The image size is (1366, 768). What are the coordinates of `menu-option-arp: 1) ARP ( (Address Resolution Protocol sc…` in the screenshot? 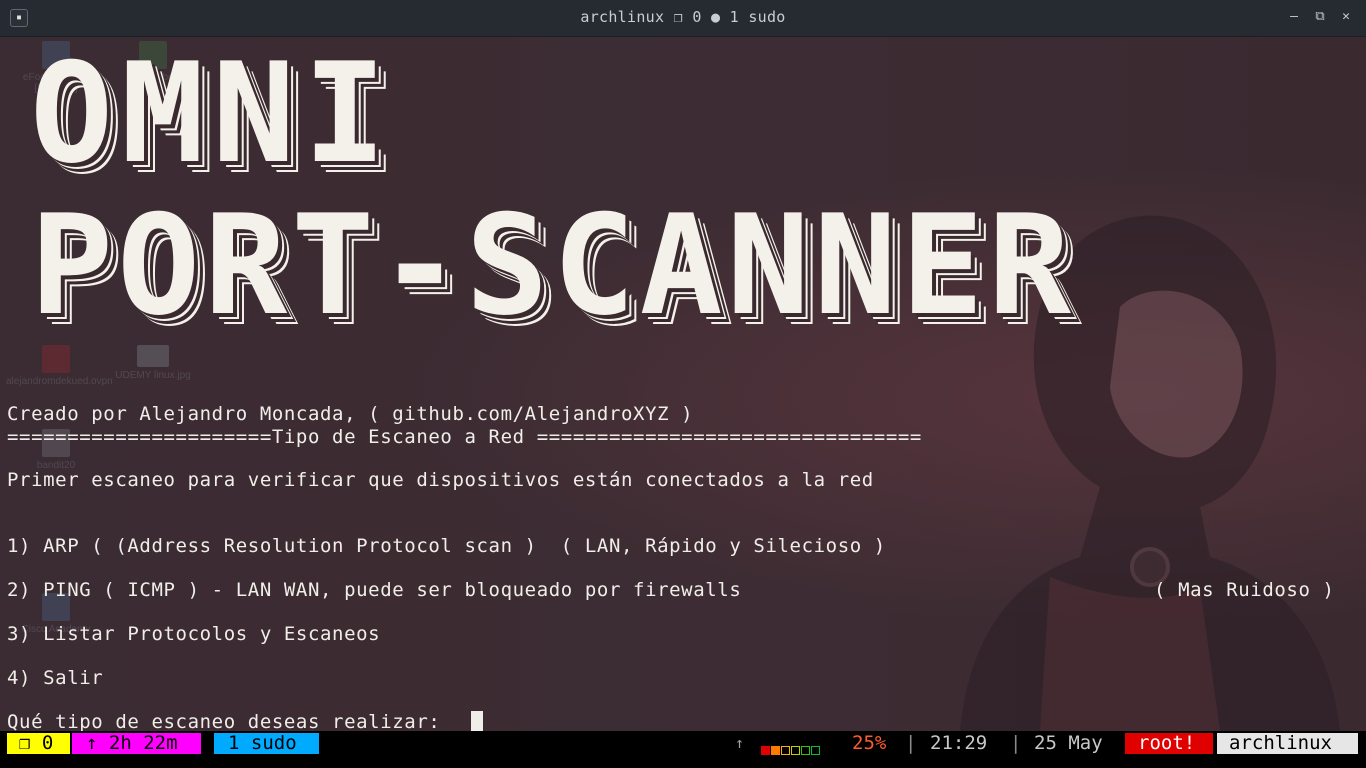 It's located at (446, 546).